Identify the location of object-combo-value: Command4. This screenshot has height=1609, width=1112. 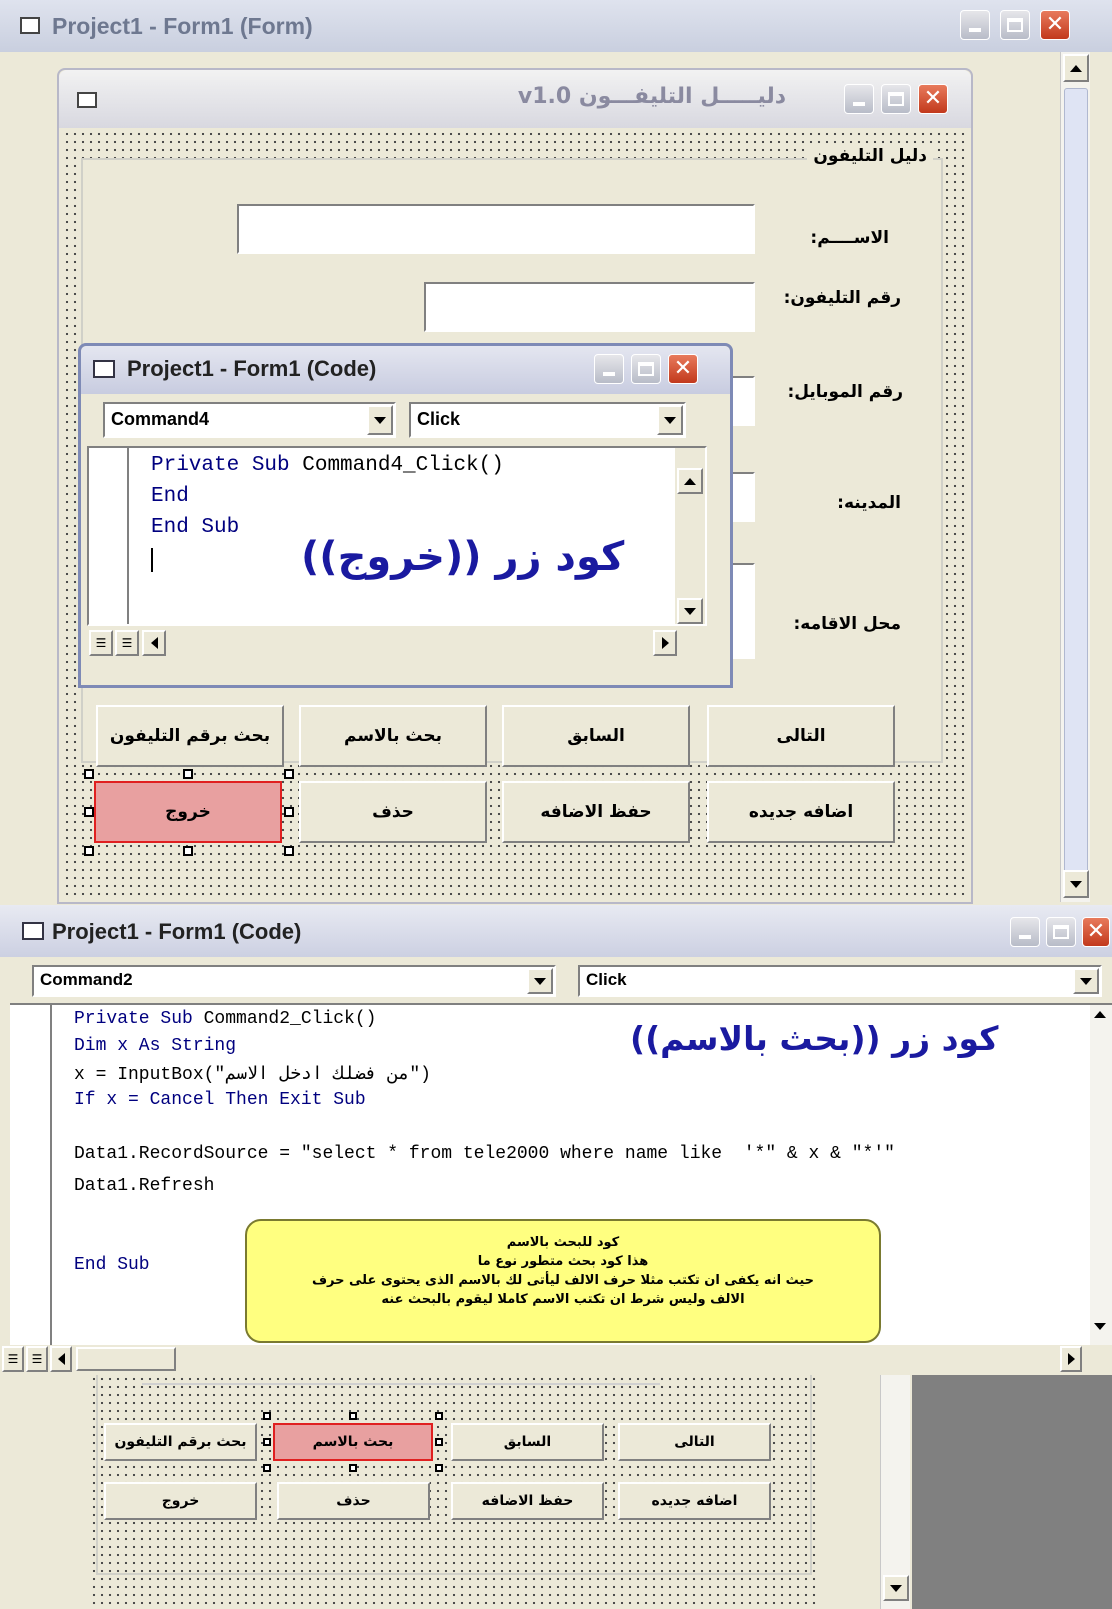
(160, 419).